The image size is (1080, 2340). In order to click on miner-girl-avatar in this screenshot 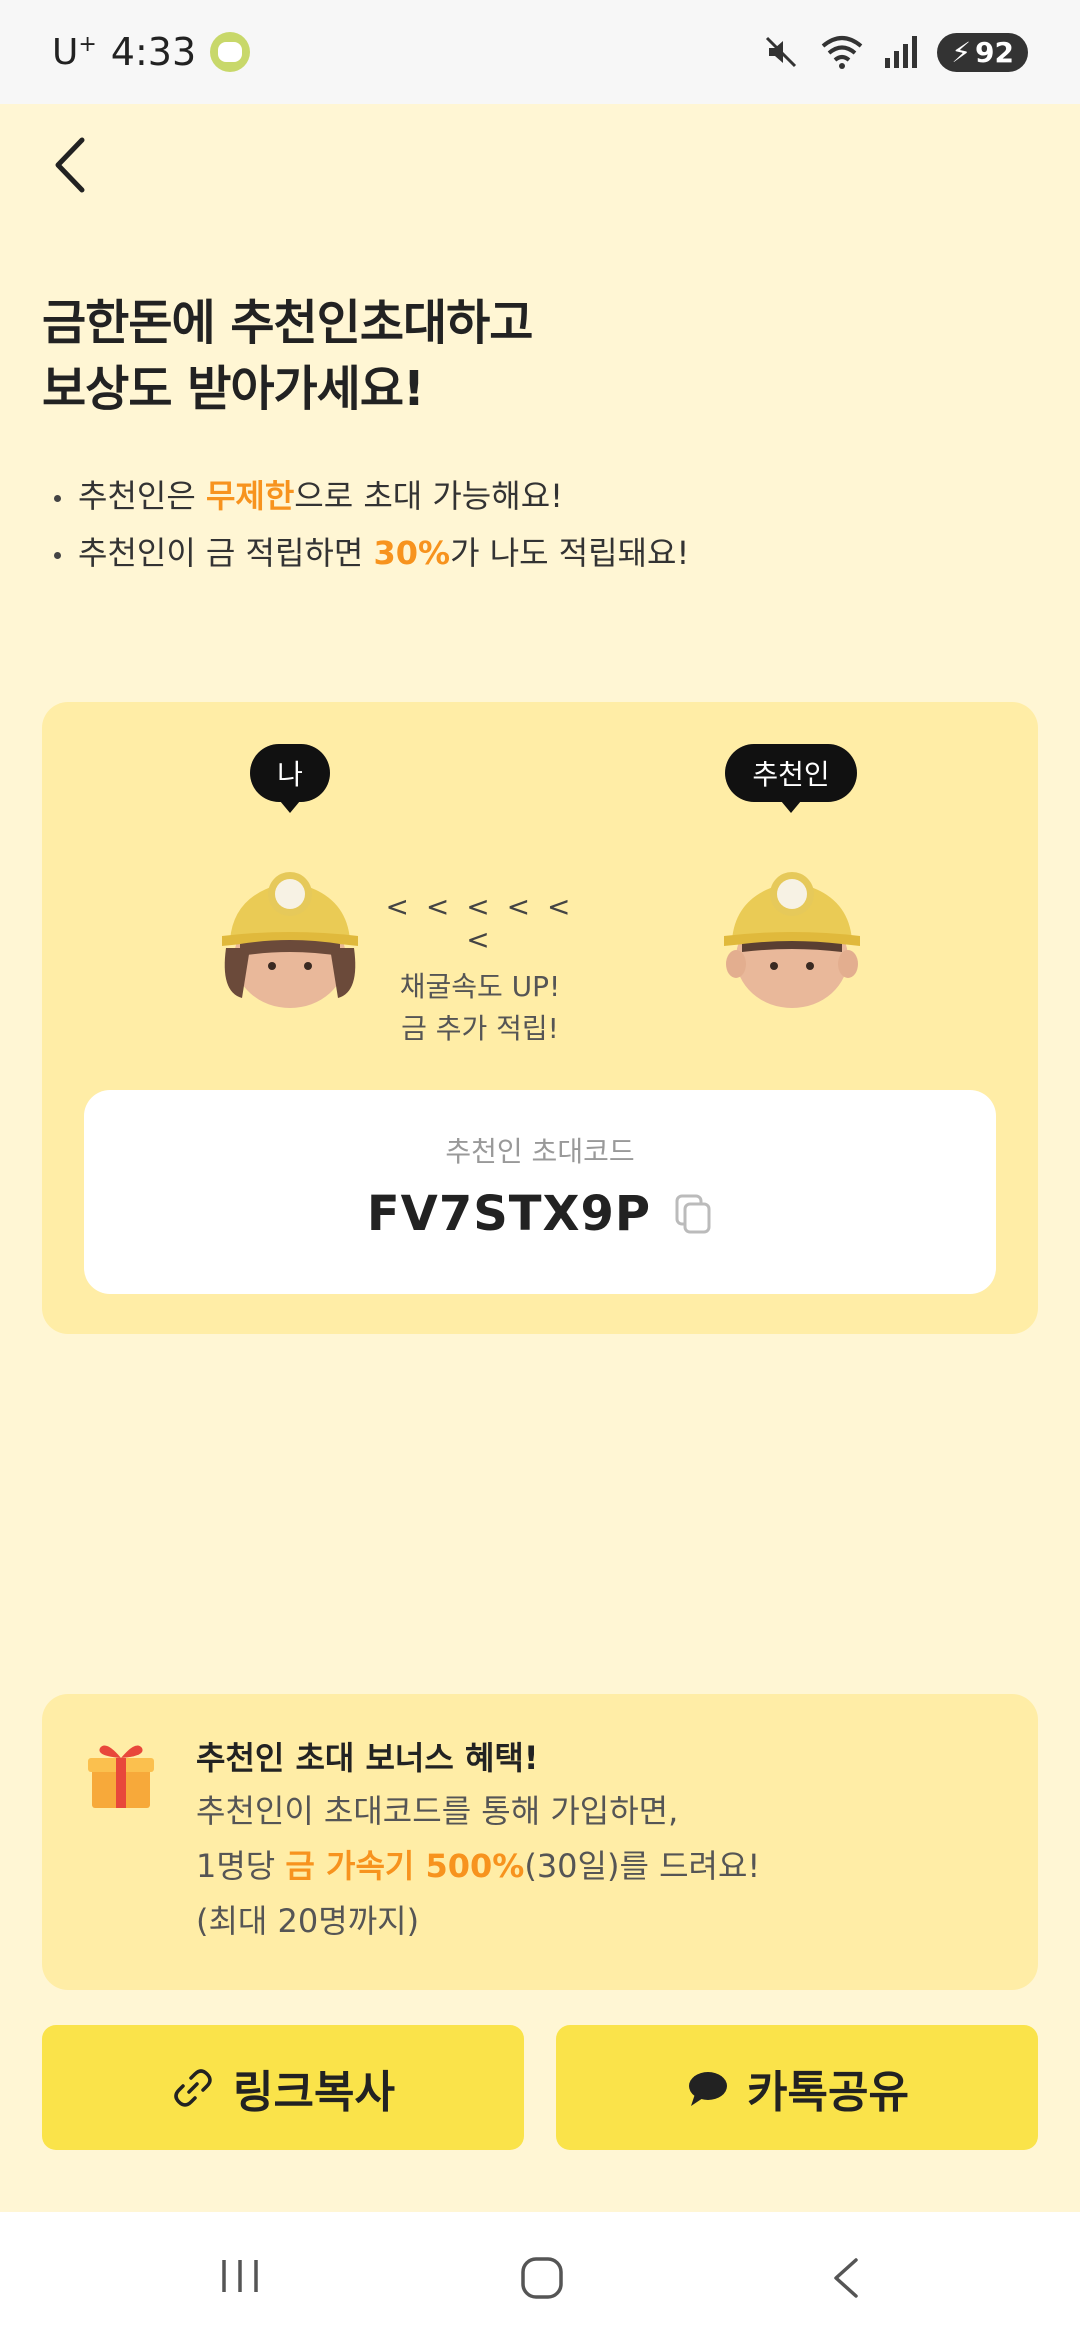, I will do `click(290, 940)`.